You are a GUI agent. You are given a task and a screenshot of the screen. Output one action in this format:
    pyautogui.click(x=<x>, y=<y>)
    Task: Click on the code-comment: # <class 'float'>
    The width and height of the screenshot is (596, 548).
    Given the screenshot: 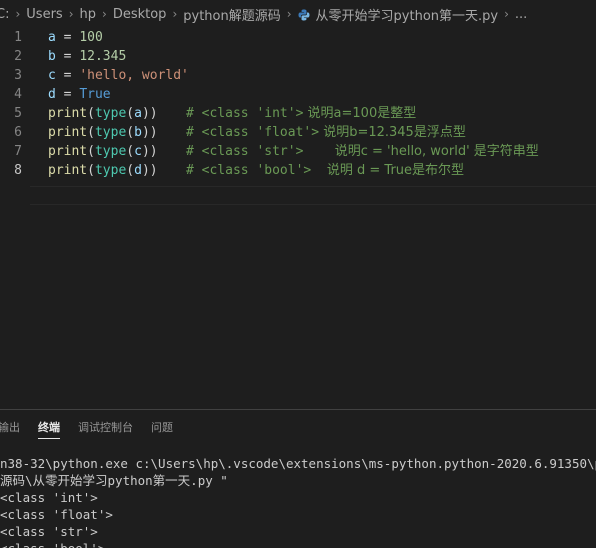 What is the action you would take?
    pyautogui.click(x=253, y=132)
    